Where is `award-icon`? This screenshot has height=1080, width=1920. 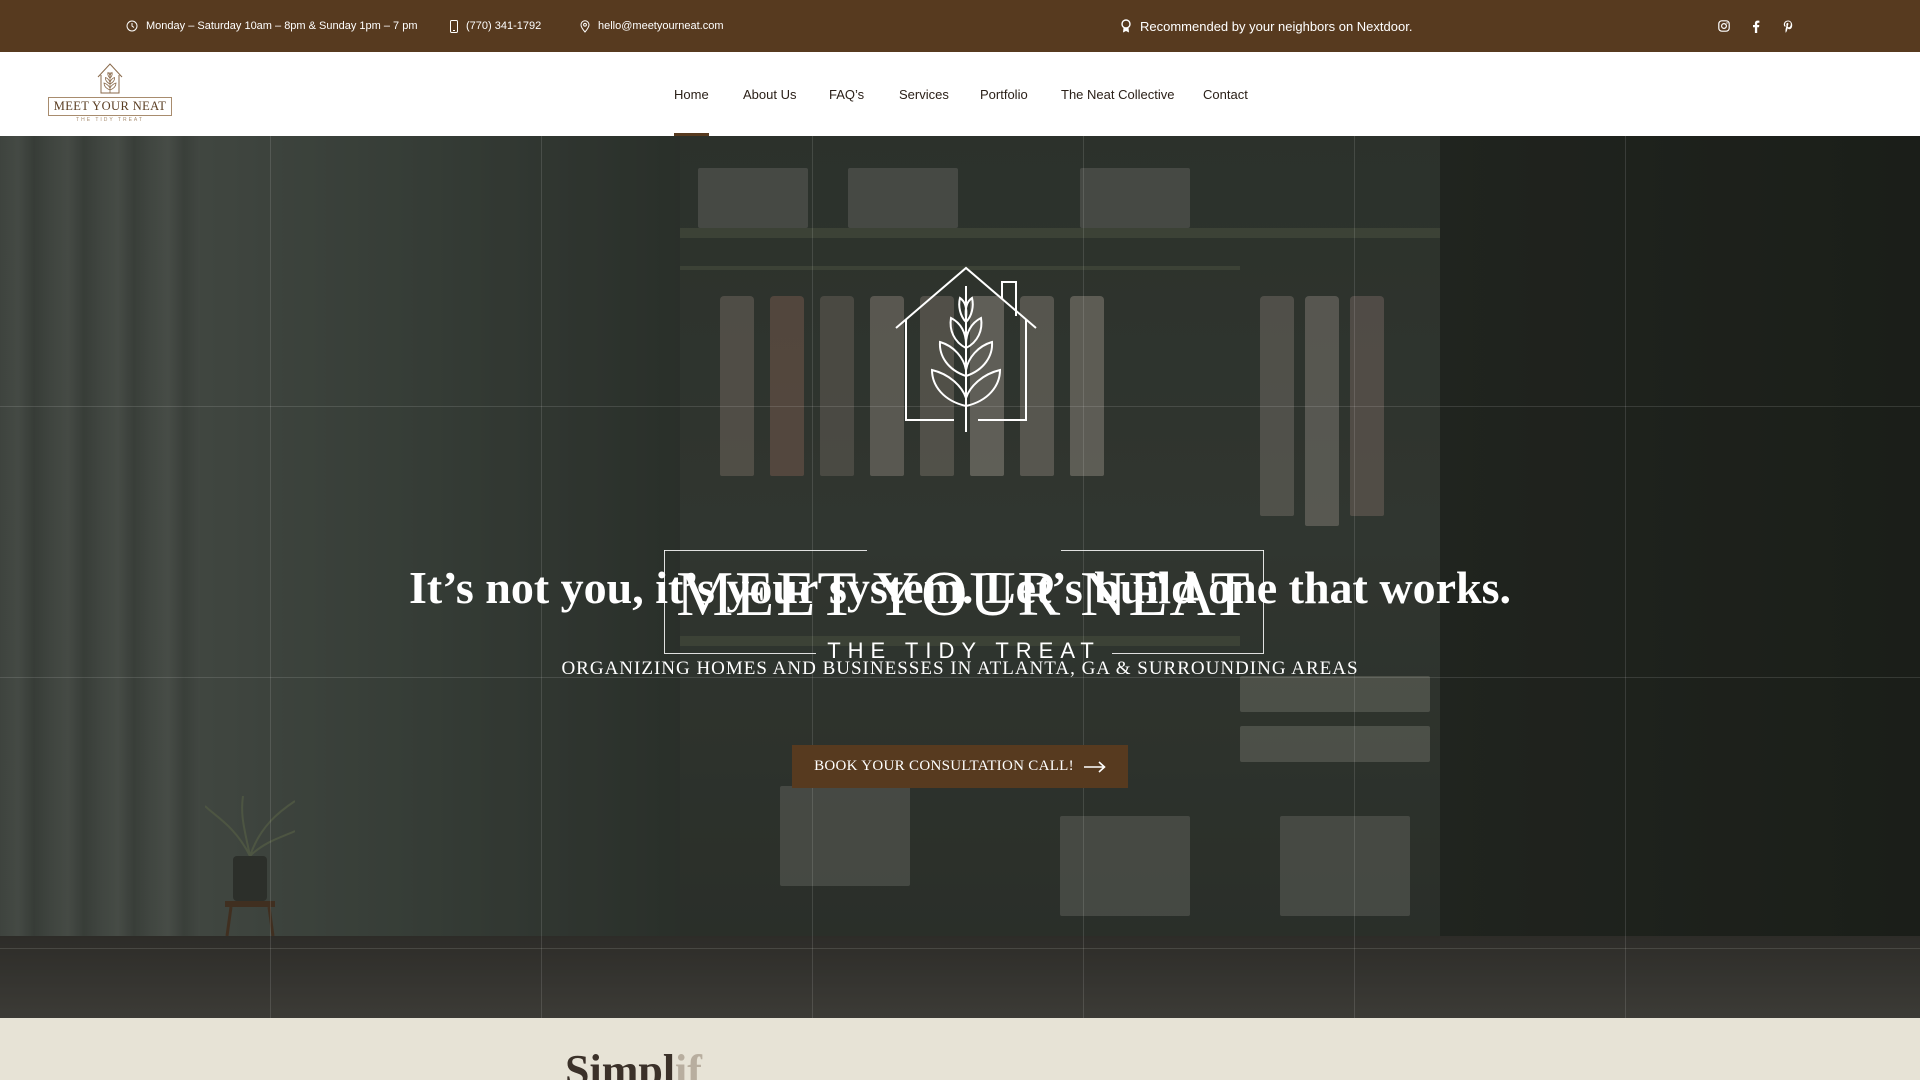 award-icon is located at coordinates (1126, 26).